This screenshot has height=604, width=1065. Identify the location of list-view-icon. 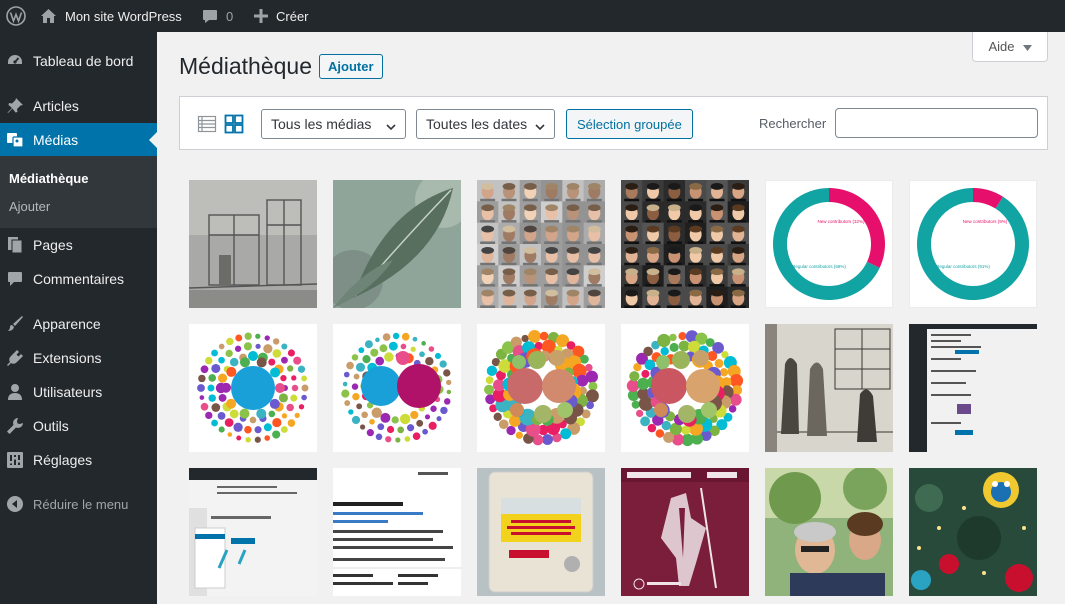
(207, 124).